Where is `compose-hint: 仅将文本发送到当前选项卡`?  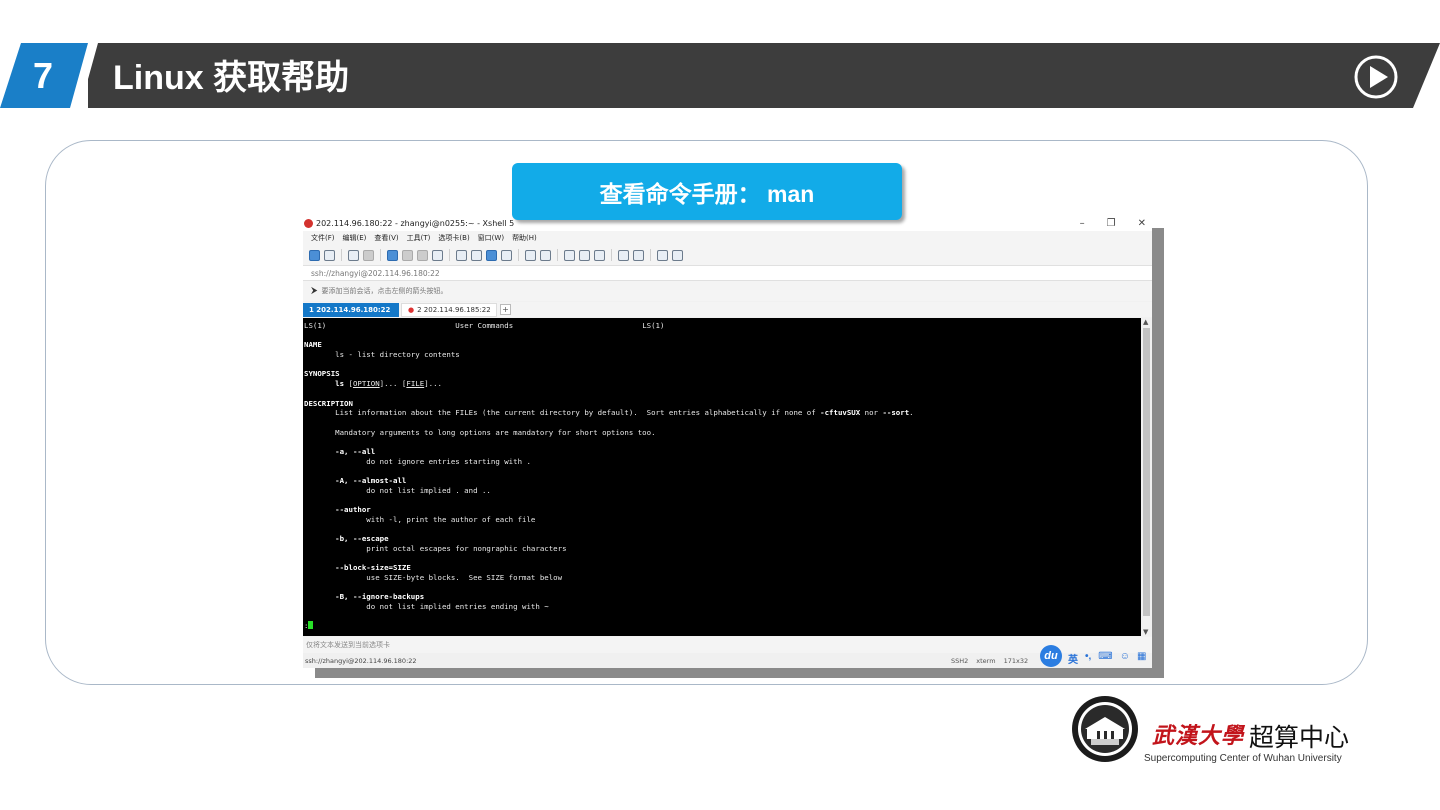
compose-hint: 仅将文本发送到当前选项卡 is located at coordinates (348, 645).